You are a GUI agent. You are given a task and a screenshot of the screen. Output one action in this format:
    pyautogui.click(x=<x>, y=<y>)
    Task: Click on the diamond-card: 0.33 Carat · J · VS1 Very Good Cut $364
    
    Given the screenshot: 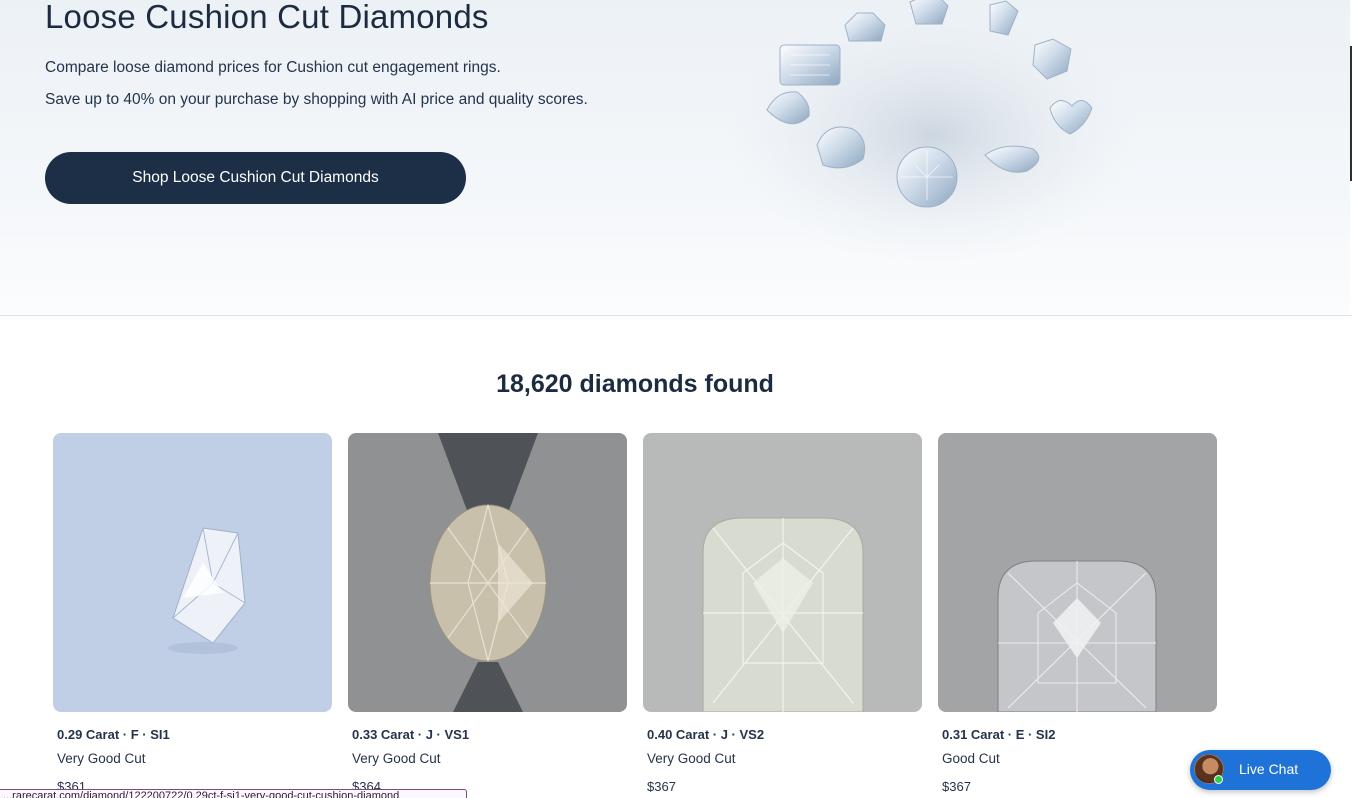 What is the action you would take?
    pyautogui.click(x=487, y=613)
    